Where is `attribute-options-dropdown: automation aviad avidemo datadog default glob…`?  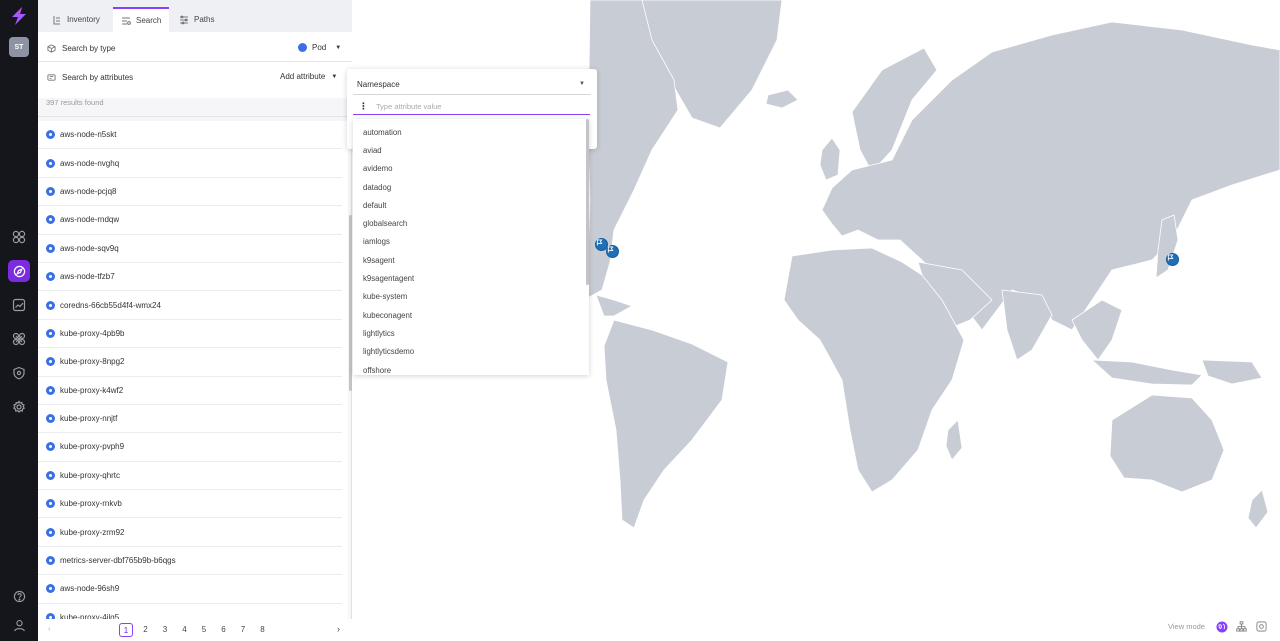 attribute-options-dropdown: automation aviad avidemo datadog default glob… is located at coordinates (471, 247).